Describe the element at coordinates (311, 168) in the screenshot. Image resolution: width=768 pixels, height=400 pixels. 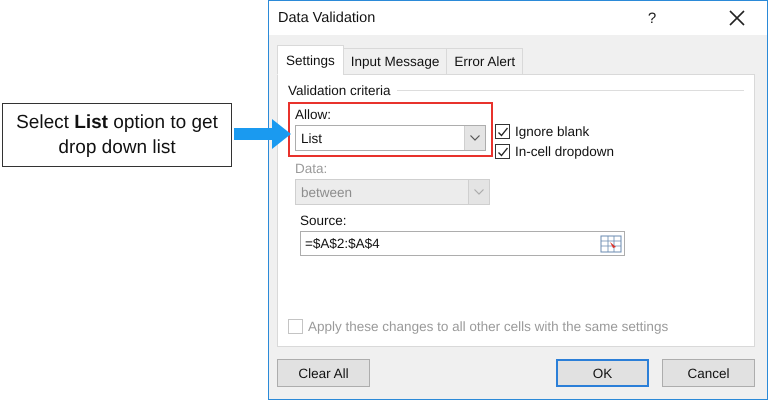
I see `field-label: Data:` at that location.